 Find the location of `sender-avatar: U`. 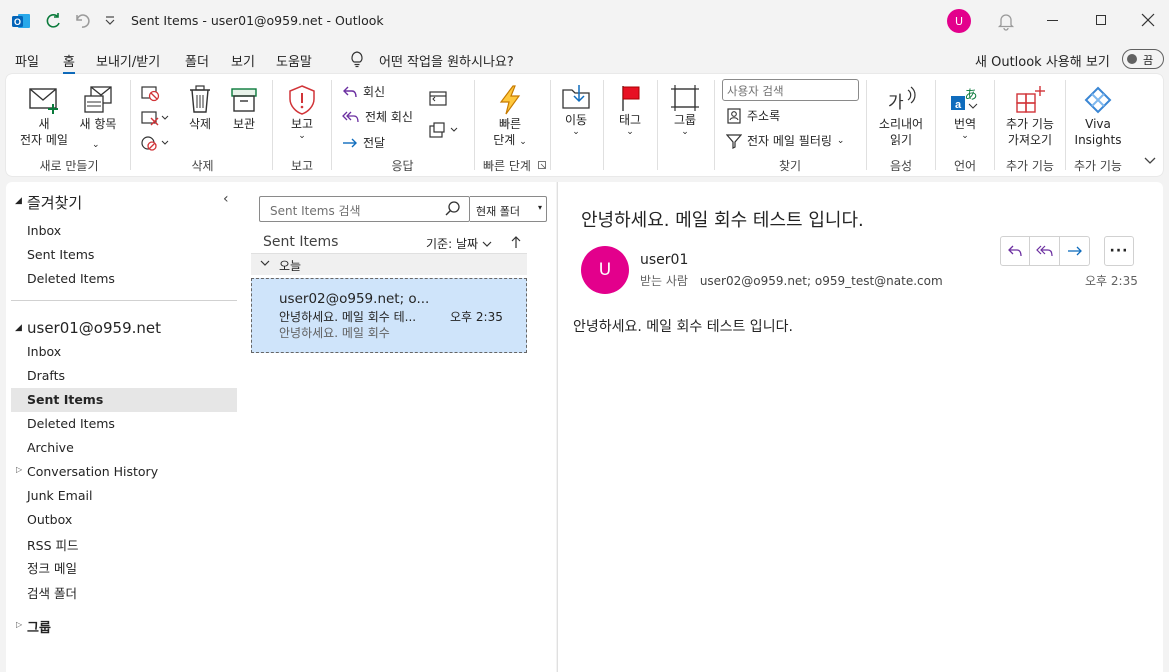

sender-avatar: U is located at coordinates (605, 270).